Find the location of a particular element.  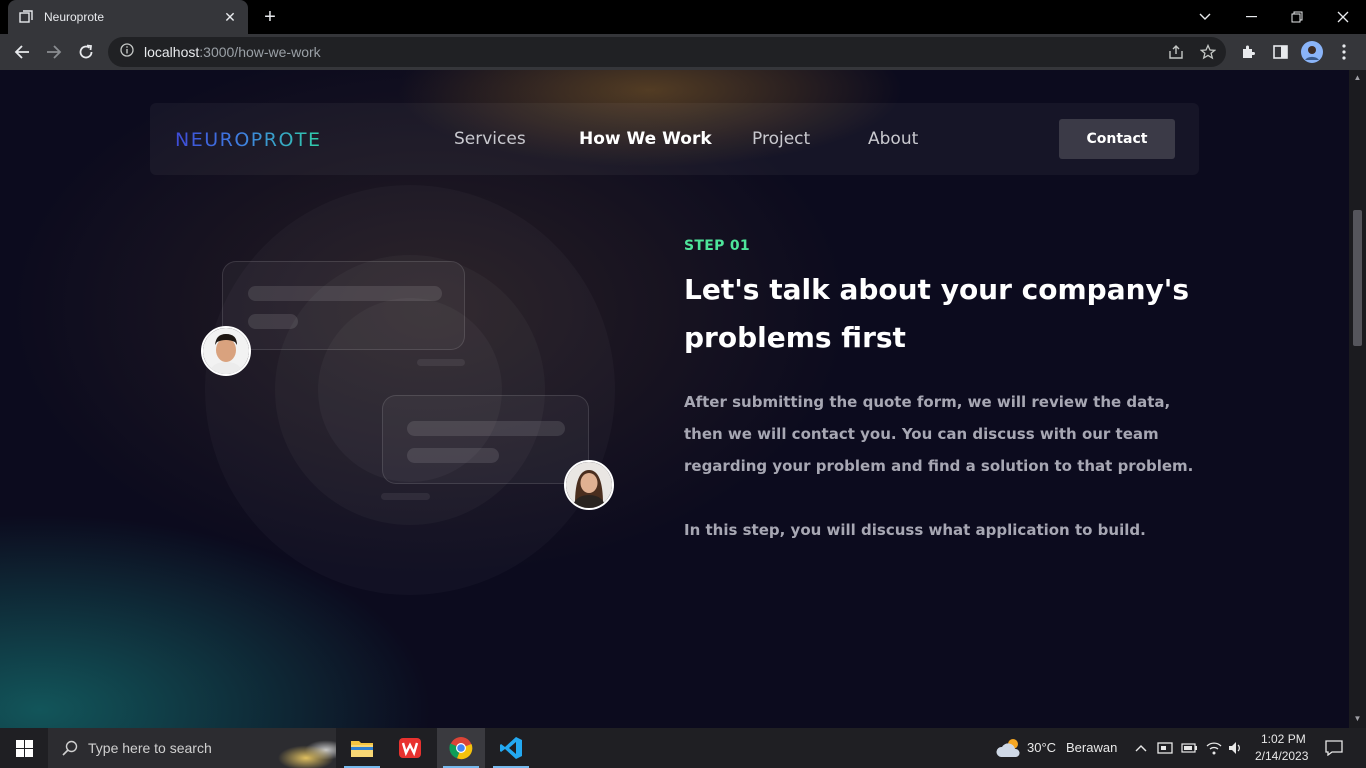

profile-avatar is located at coordinates (1312, 52).